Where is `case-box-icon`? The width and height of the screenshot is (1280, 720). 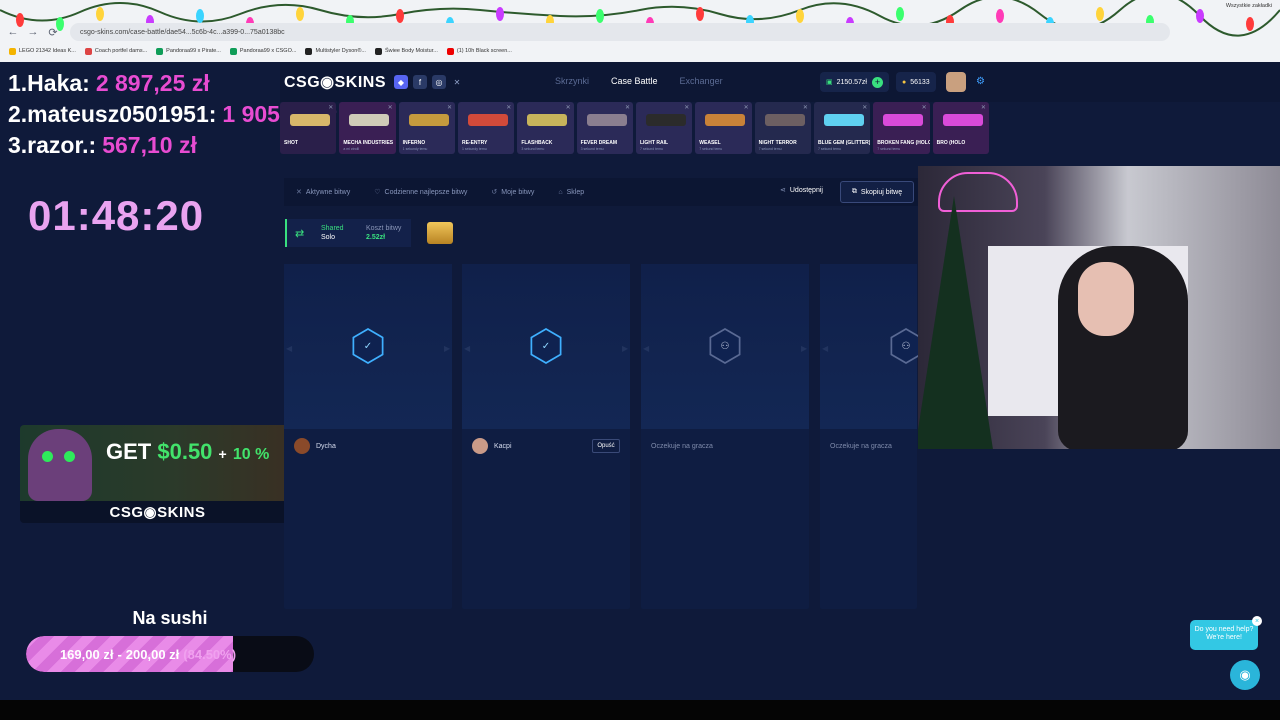
case-box-icon is located at coordinates (440, 233).